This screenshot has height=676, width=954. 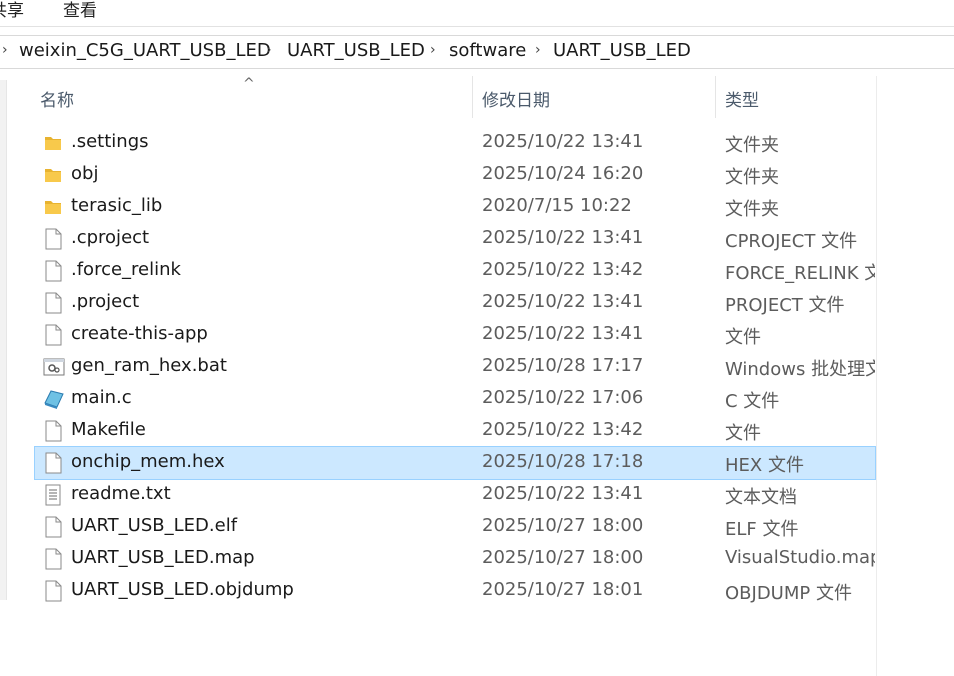 I want to click on column-header-type: 类型, so click(x=742, y=98).